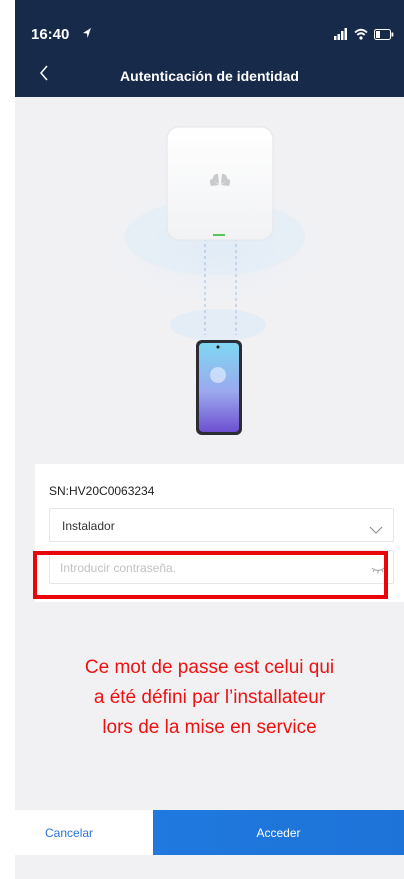 This screenshot has width=404, height=879. What do you see at coordinates (376, 530) in the screenshot?
I see `chevron-down-icon` at bounding box center [376, 530].